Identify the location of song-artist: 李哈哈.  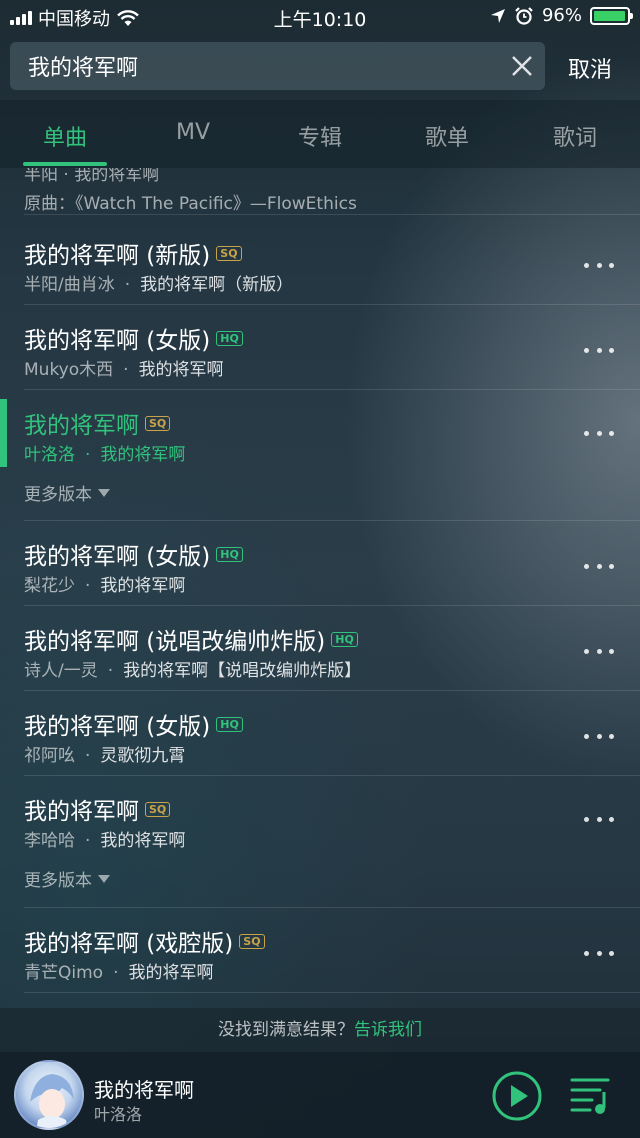
(49, 841).